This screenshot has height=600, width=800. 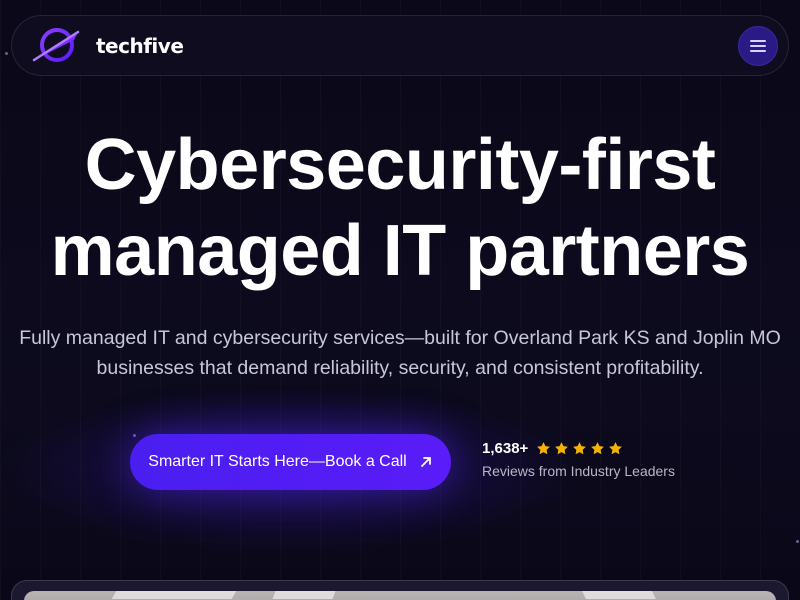 I want to click on star-rating, so click(x=581, y=448).